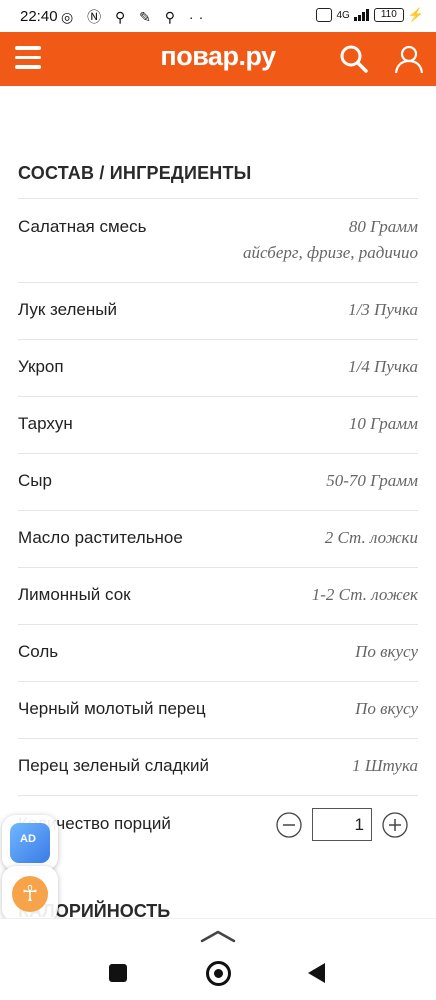 The height and width of the screenshot is (1000, 436). What do you see at coordinates (383, 309) in the screenshot?
I see `ingredient-amount: 1/3 Пучка` at bounding box center [383, 309].